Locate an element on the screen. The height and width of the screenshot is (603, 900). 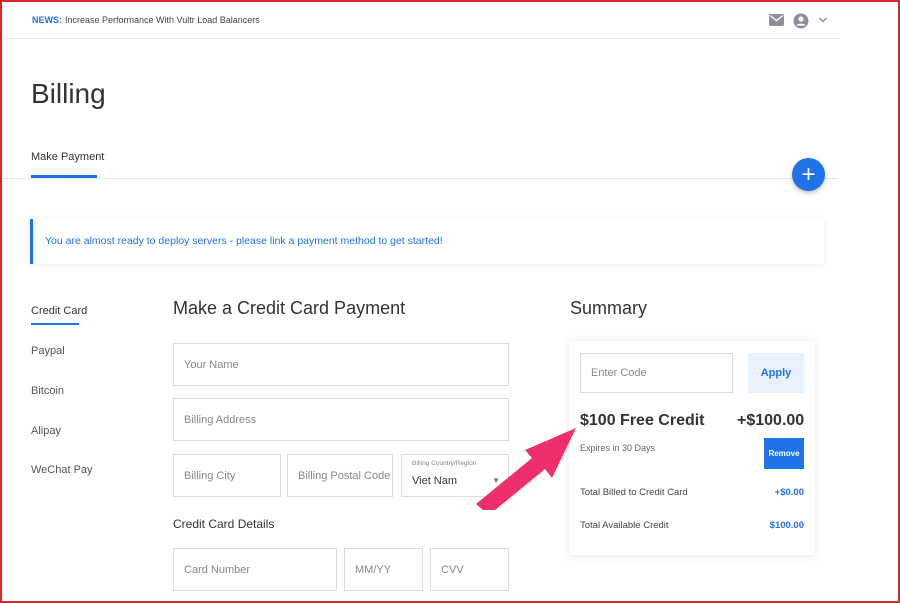
remove-button: Remove is located at coordinates (784, 453).